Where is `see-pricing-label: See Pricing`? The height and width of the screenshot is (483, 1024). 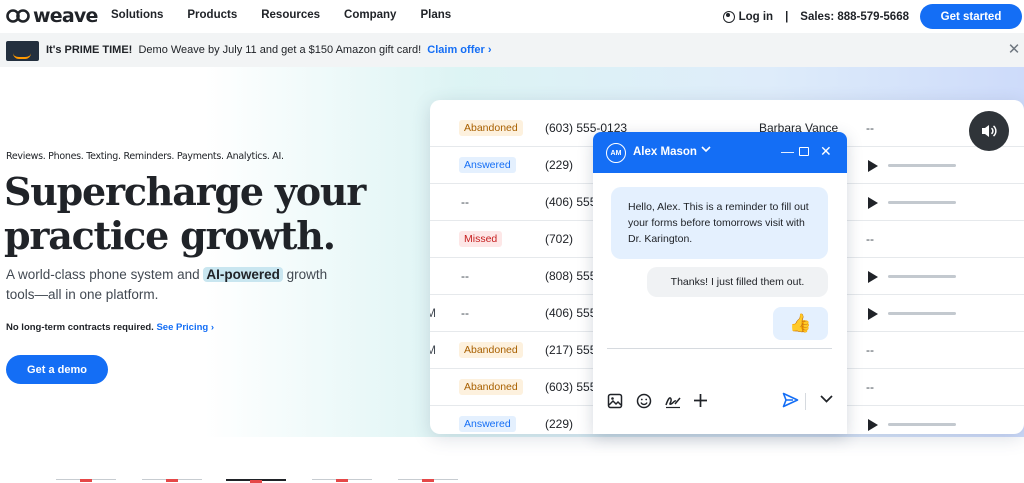
see-pricing-label: See Pricing is located at coordinates (182, 327).